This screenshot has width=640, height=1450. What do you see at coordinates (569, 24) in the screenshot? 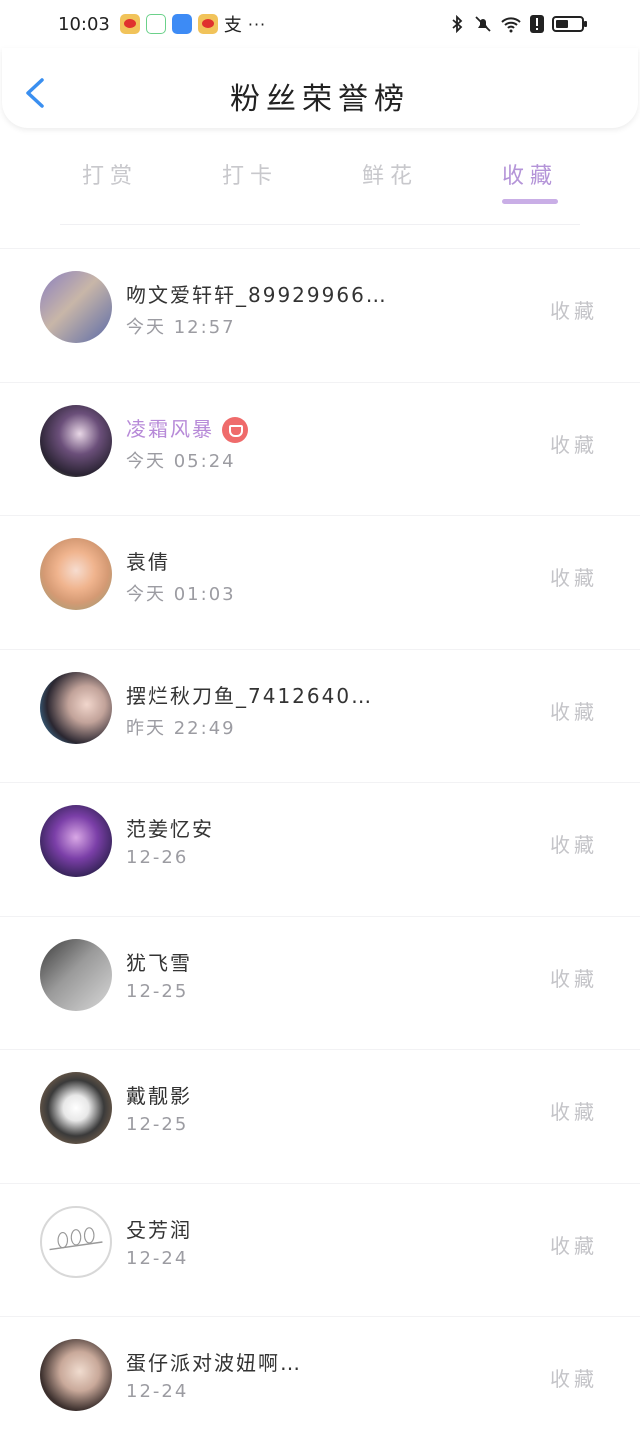
I see `battery-icon` at bounding box center [569, 24].